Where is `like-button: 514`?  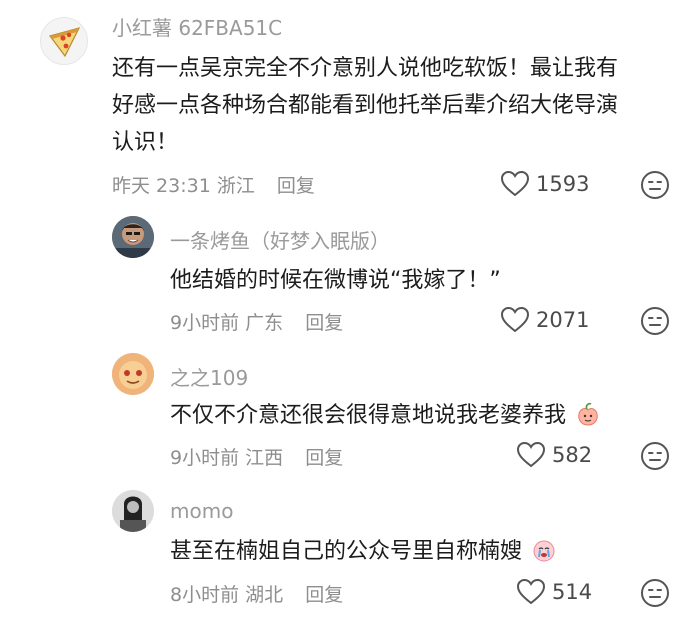
like-button: 514 is located at coordinates (554, 591).